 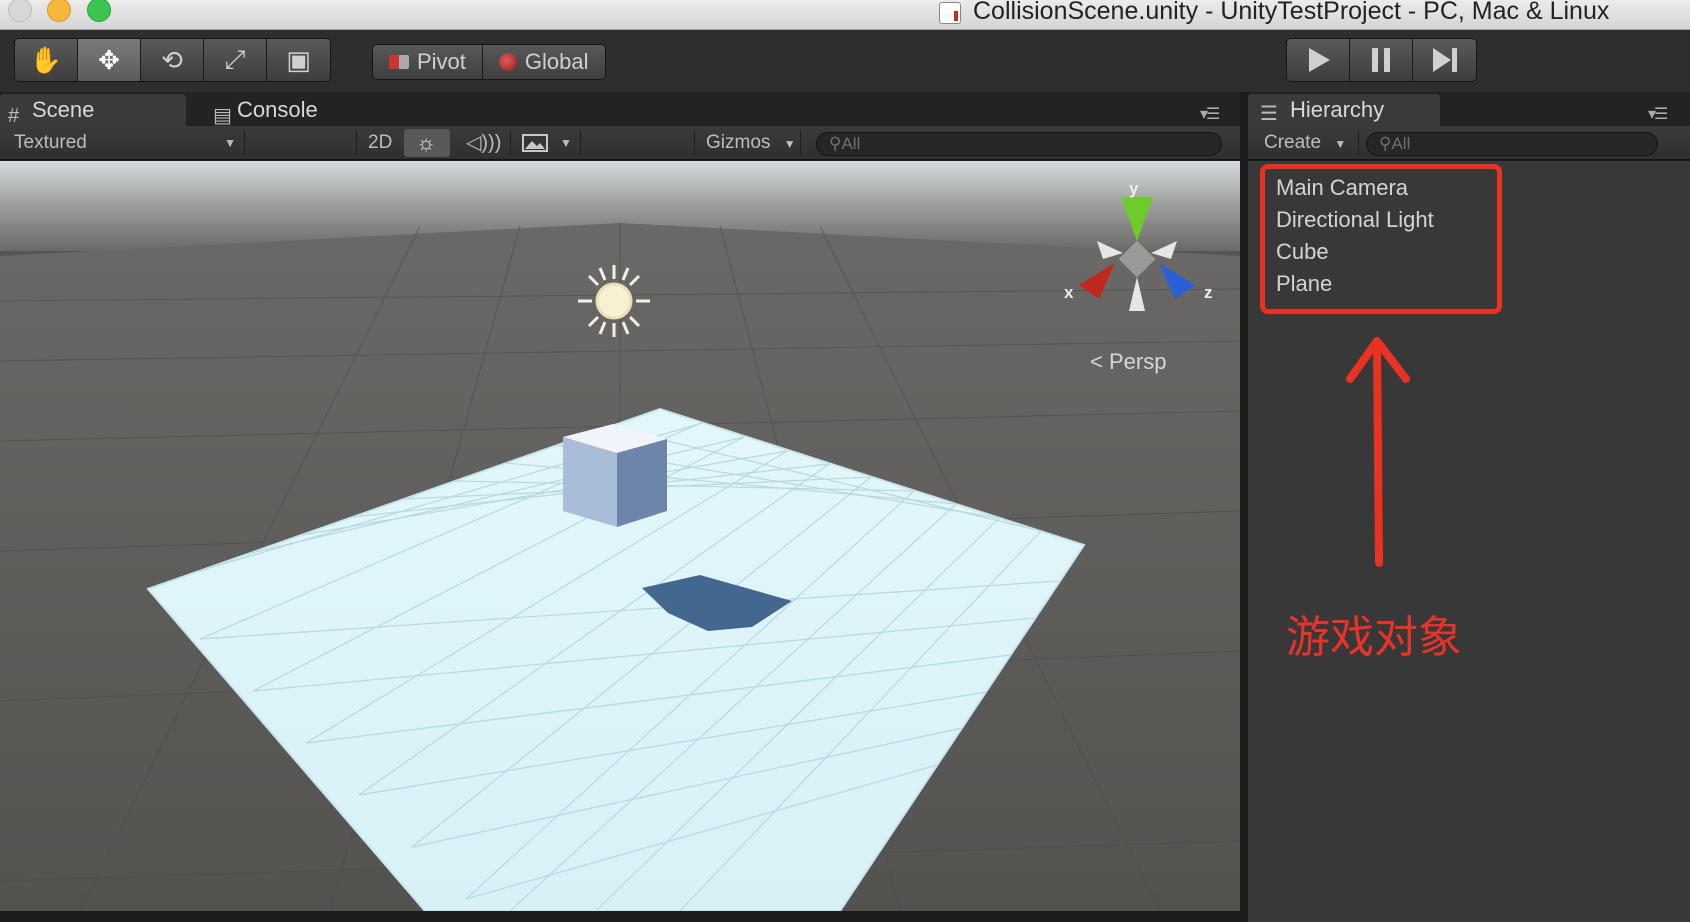 I want to click on pause-icon, so click(x=1381, y=60).